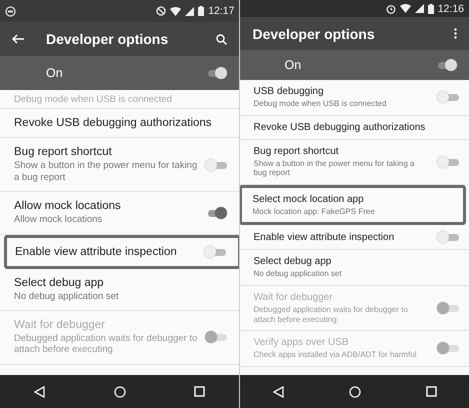  Describe the element at coordinates (313, 211) in the screenshot. I see `setting-summary: Mock location app: FakeGPS Free` at that location.